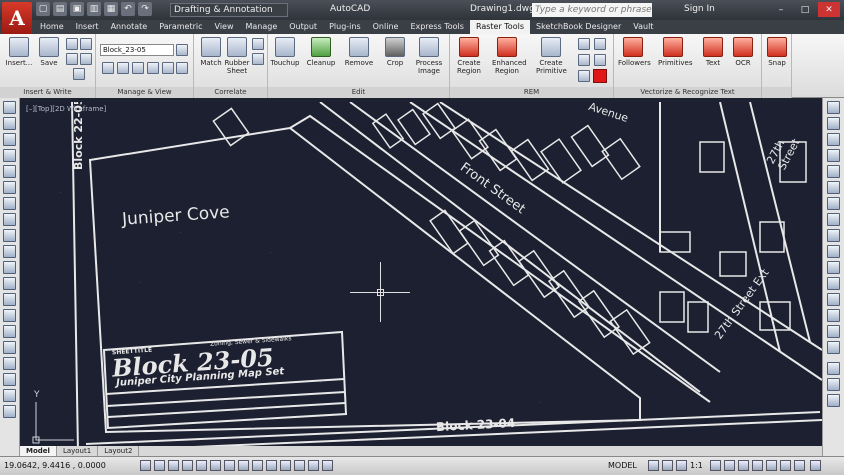 This screenshot has width=844, height=475. Describe the element at coordinates (743, 465) in the screenshot. I see `workspace-switching-icon` at that location.